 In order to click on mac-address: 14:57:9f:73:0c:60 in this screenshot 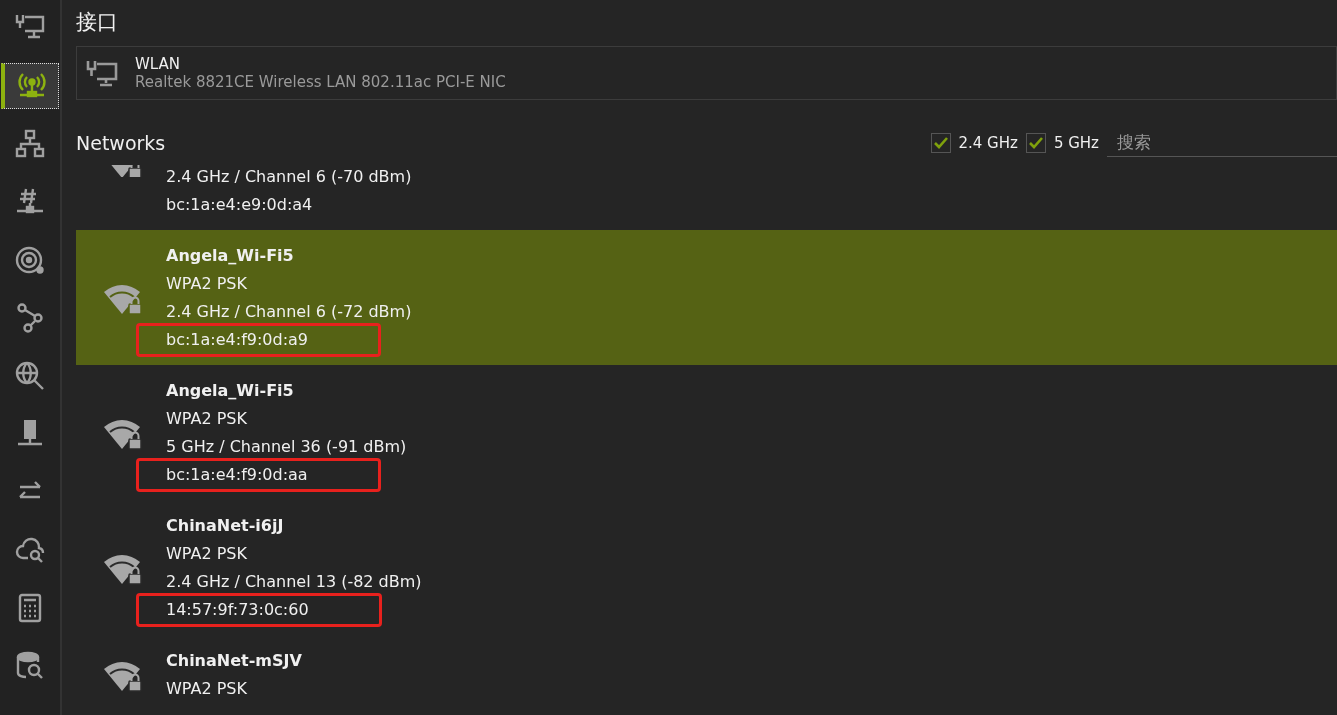, I will do `click(237, 609)`.